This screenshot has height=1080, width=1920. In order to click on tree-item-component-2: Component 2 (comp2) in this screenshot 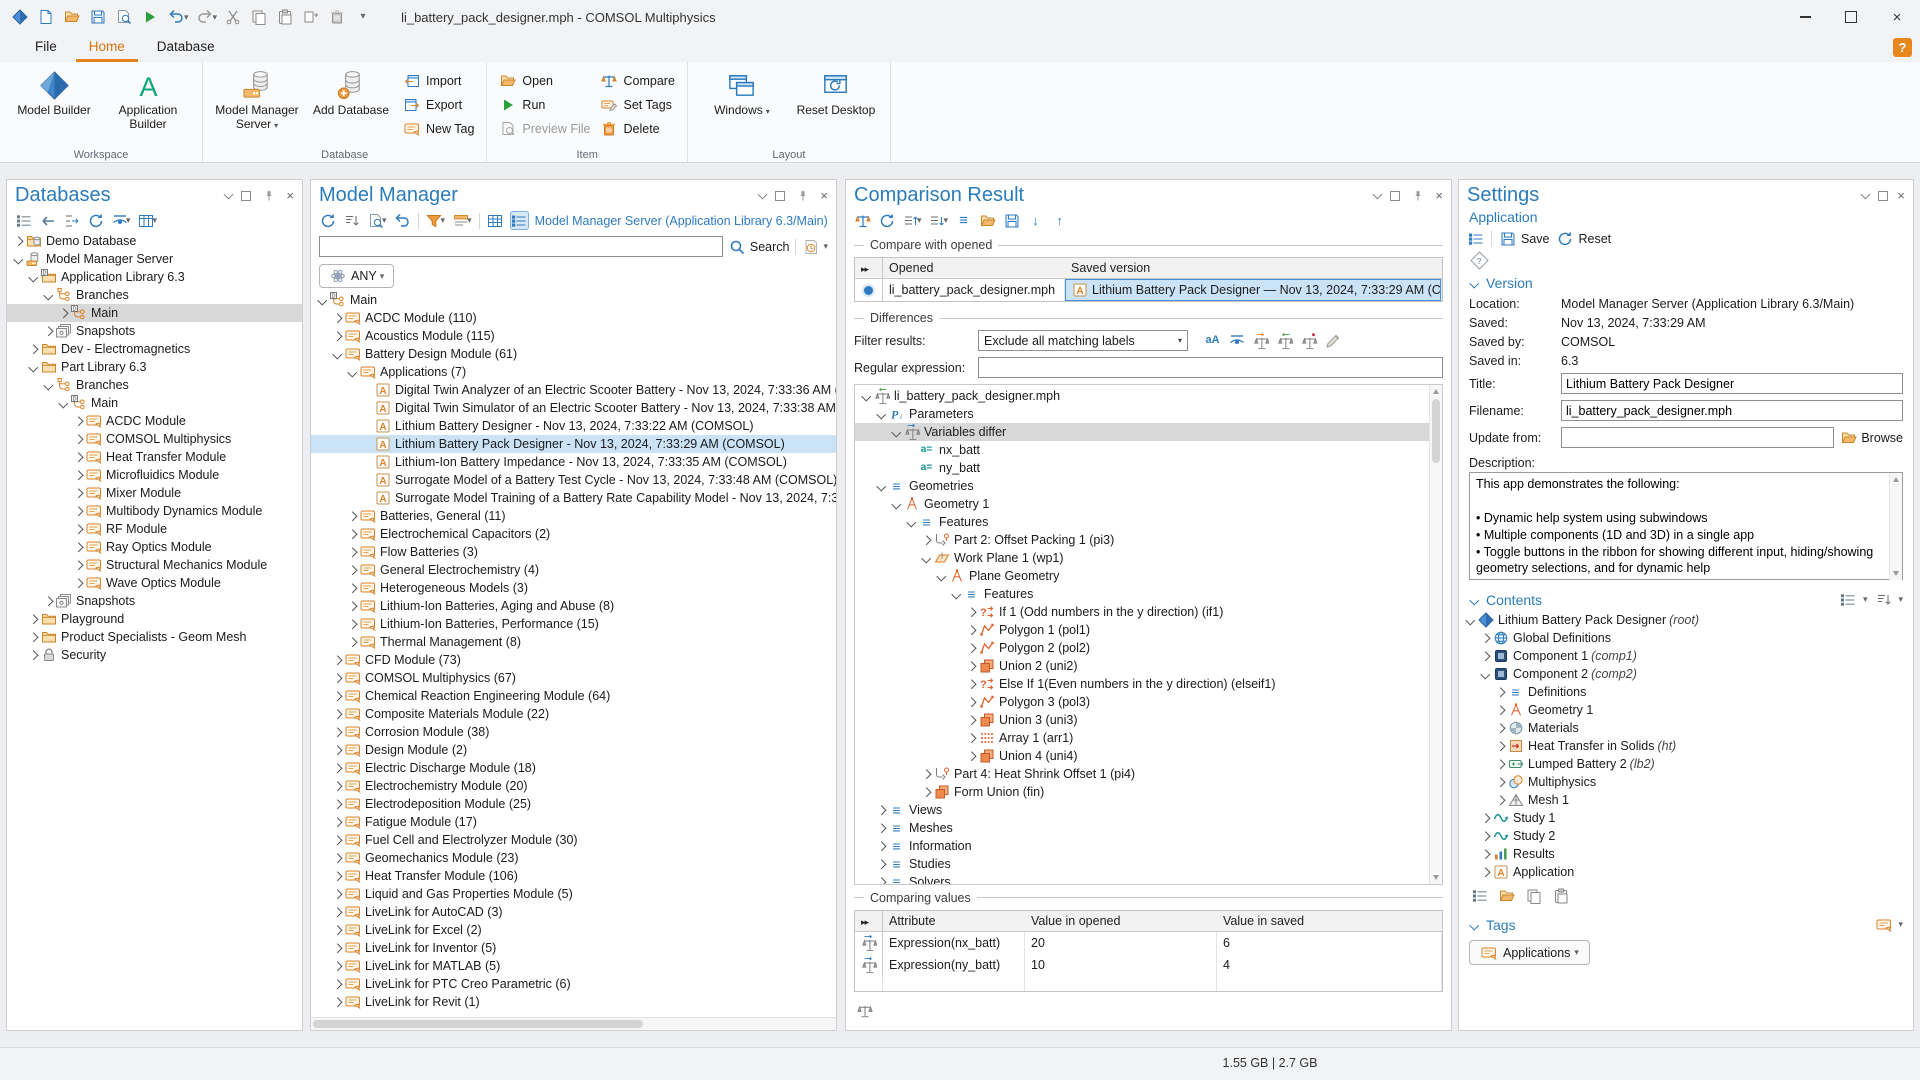, I will do `click(1686, 674)`.